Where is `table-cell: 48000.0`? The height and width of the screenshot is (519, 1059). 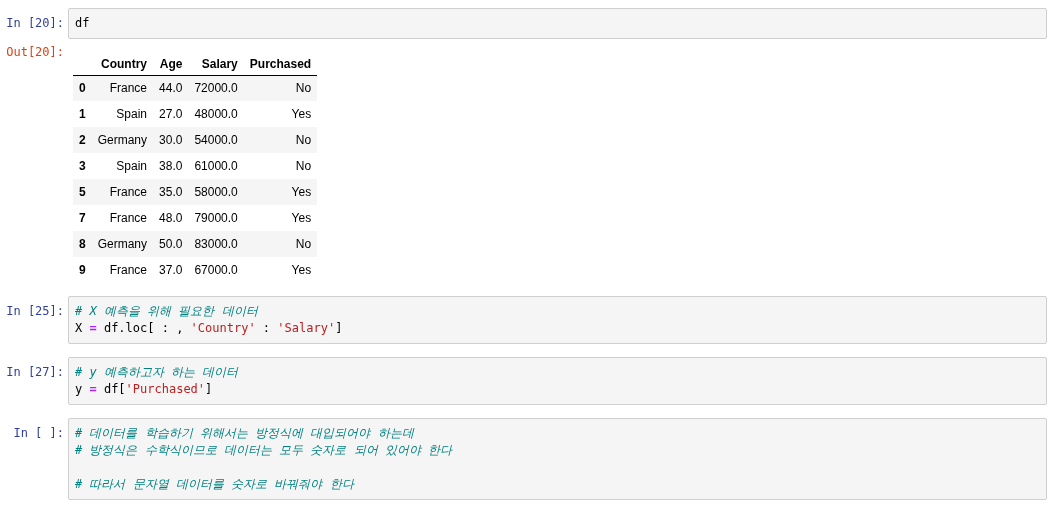 table-cell: 48000.0 is located at coordinates (216, 114).